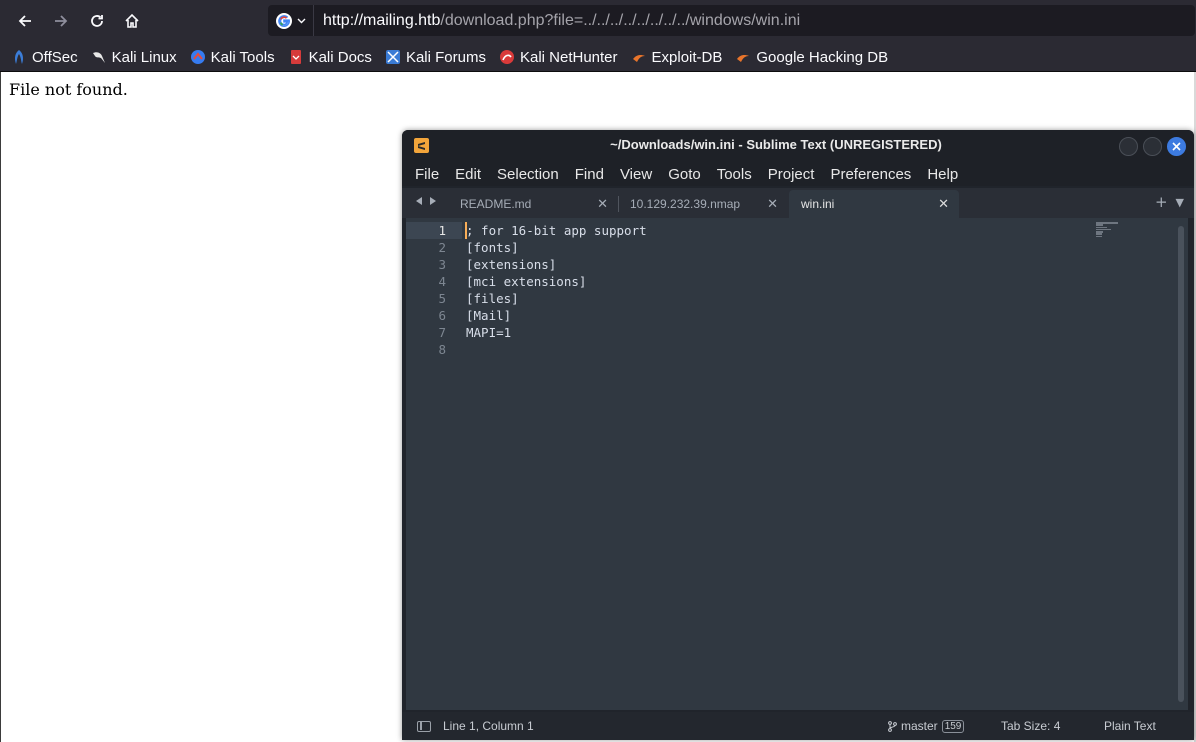  Describe the element at coordinates (442, 264) in the screenshot. I see `line-number: 3` at that location.